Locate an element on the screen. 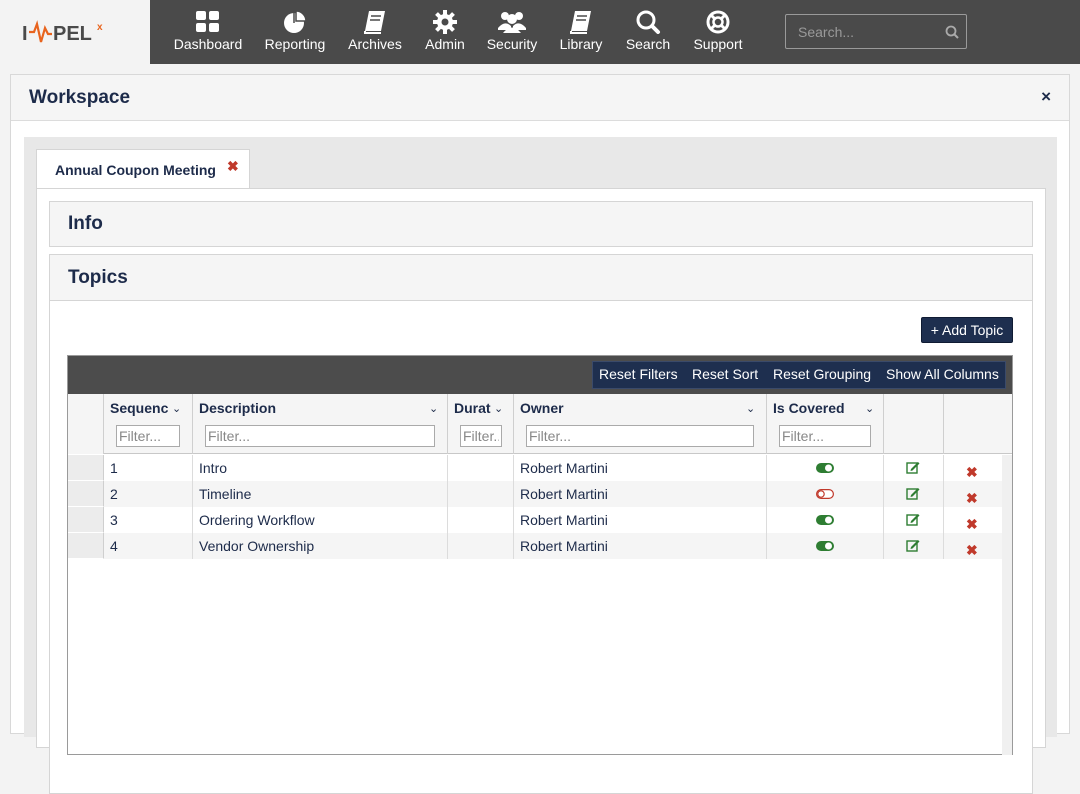 This screenshot has height=794, width=1080. section-title-info: Info is located at coordinates (85, 223).